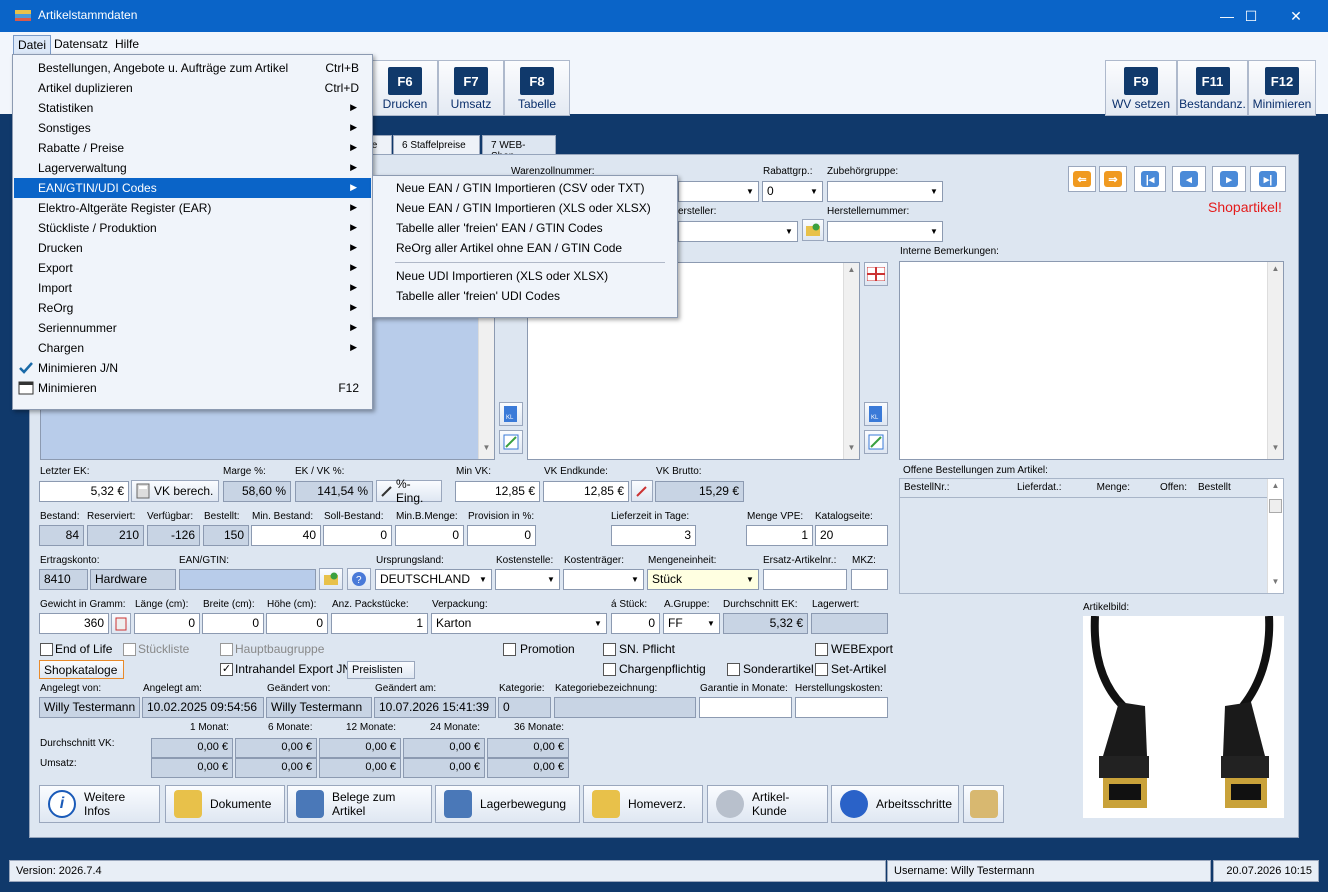 This screenshot has width=1328, height=892. Describe the element at coordinates (192, 208) in the screenshot. I see `menu-item-ear: Elektro-Altgeräte Register (EAR) ▶` at that location.